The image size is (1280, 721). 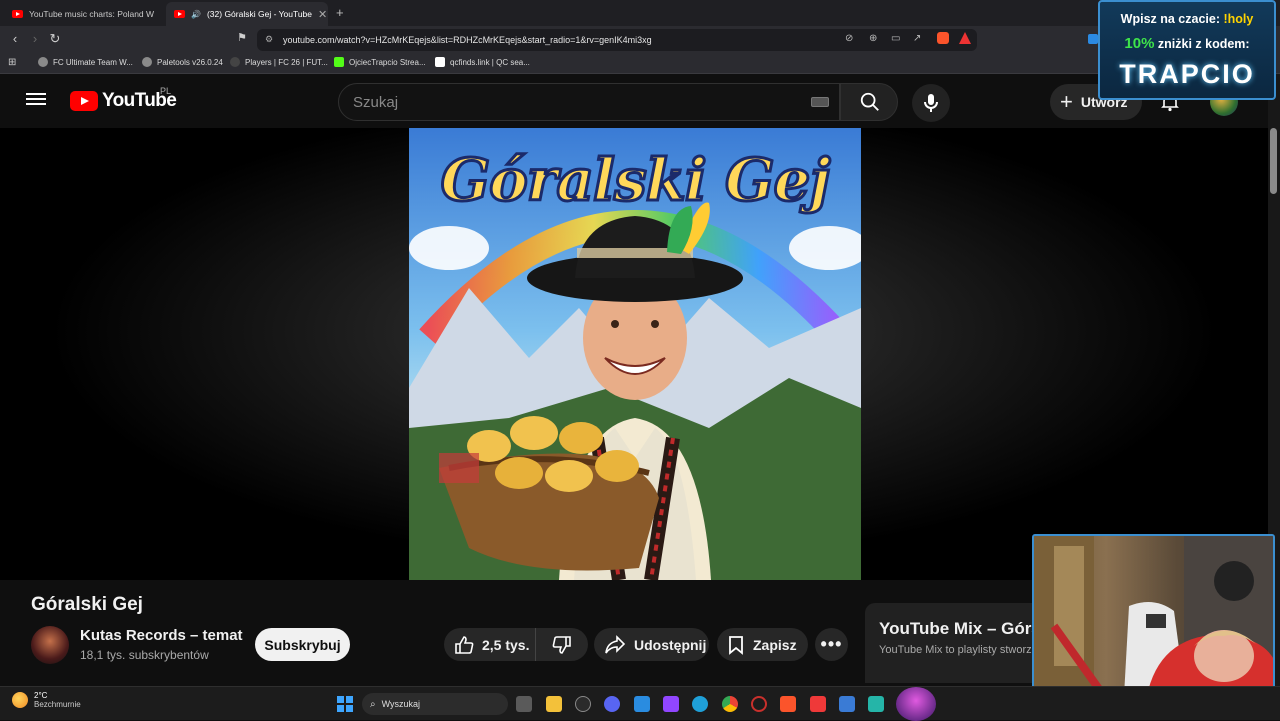 What do you see at coordinates (322, 14) in the screenshot?
I see `close-tab-icon: ✕` at bounding box center [322, 14].